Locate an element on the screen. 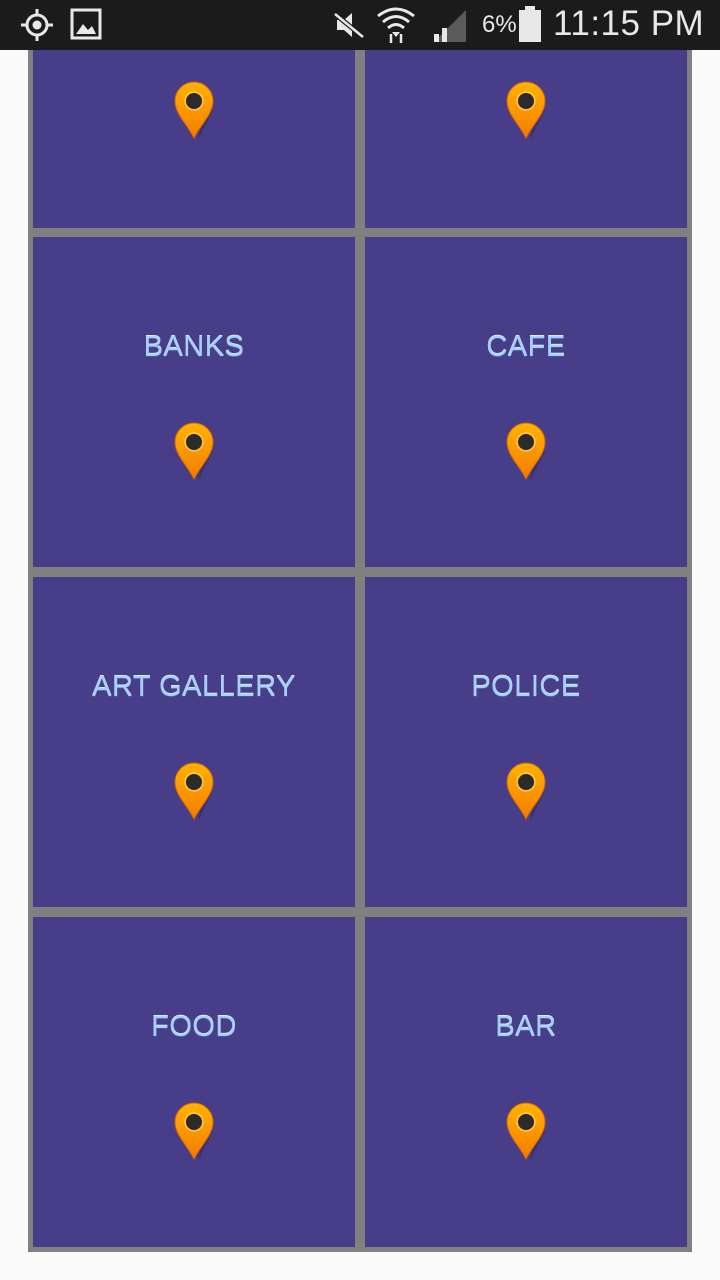 This screenshot has height=1280, width=720. category-tile-banks: BANKS is located at coordinates (194, 402).